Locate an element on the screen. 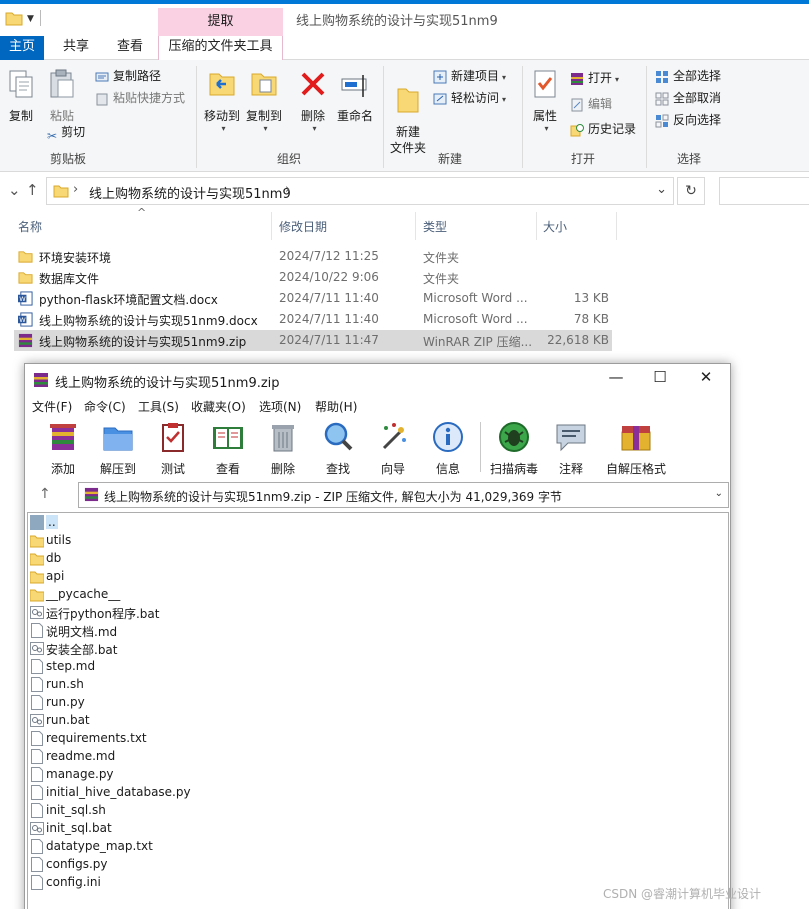 The image size is (809, 909). new-folder-button: 新建 文件夹 is located at coordinates (408, 120).